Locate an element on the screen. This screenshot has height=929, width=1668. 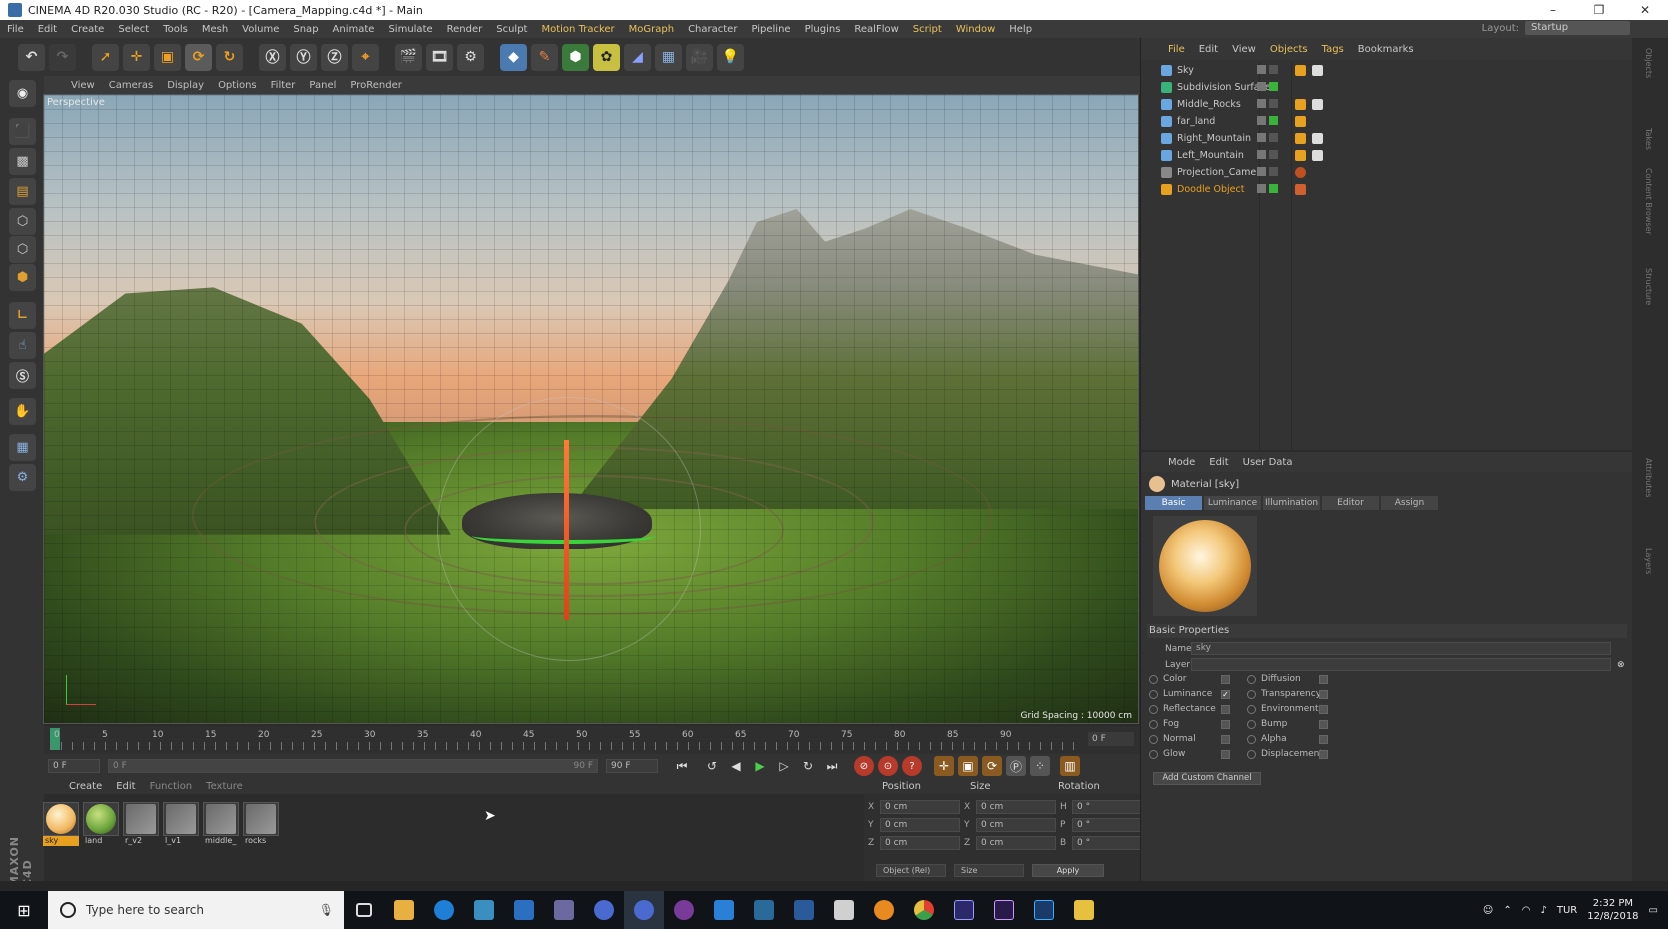
file-explorer-icon is located at coordinates (1084, 910).